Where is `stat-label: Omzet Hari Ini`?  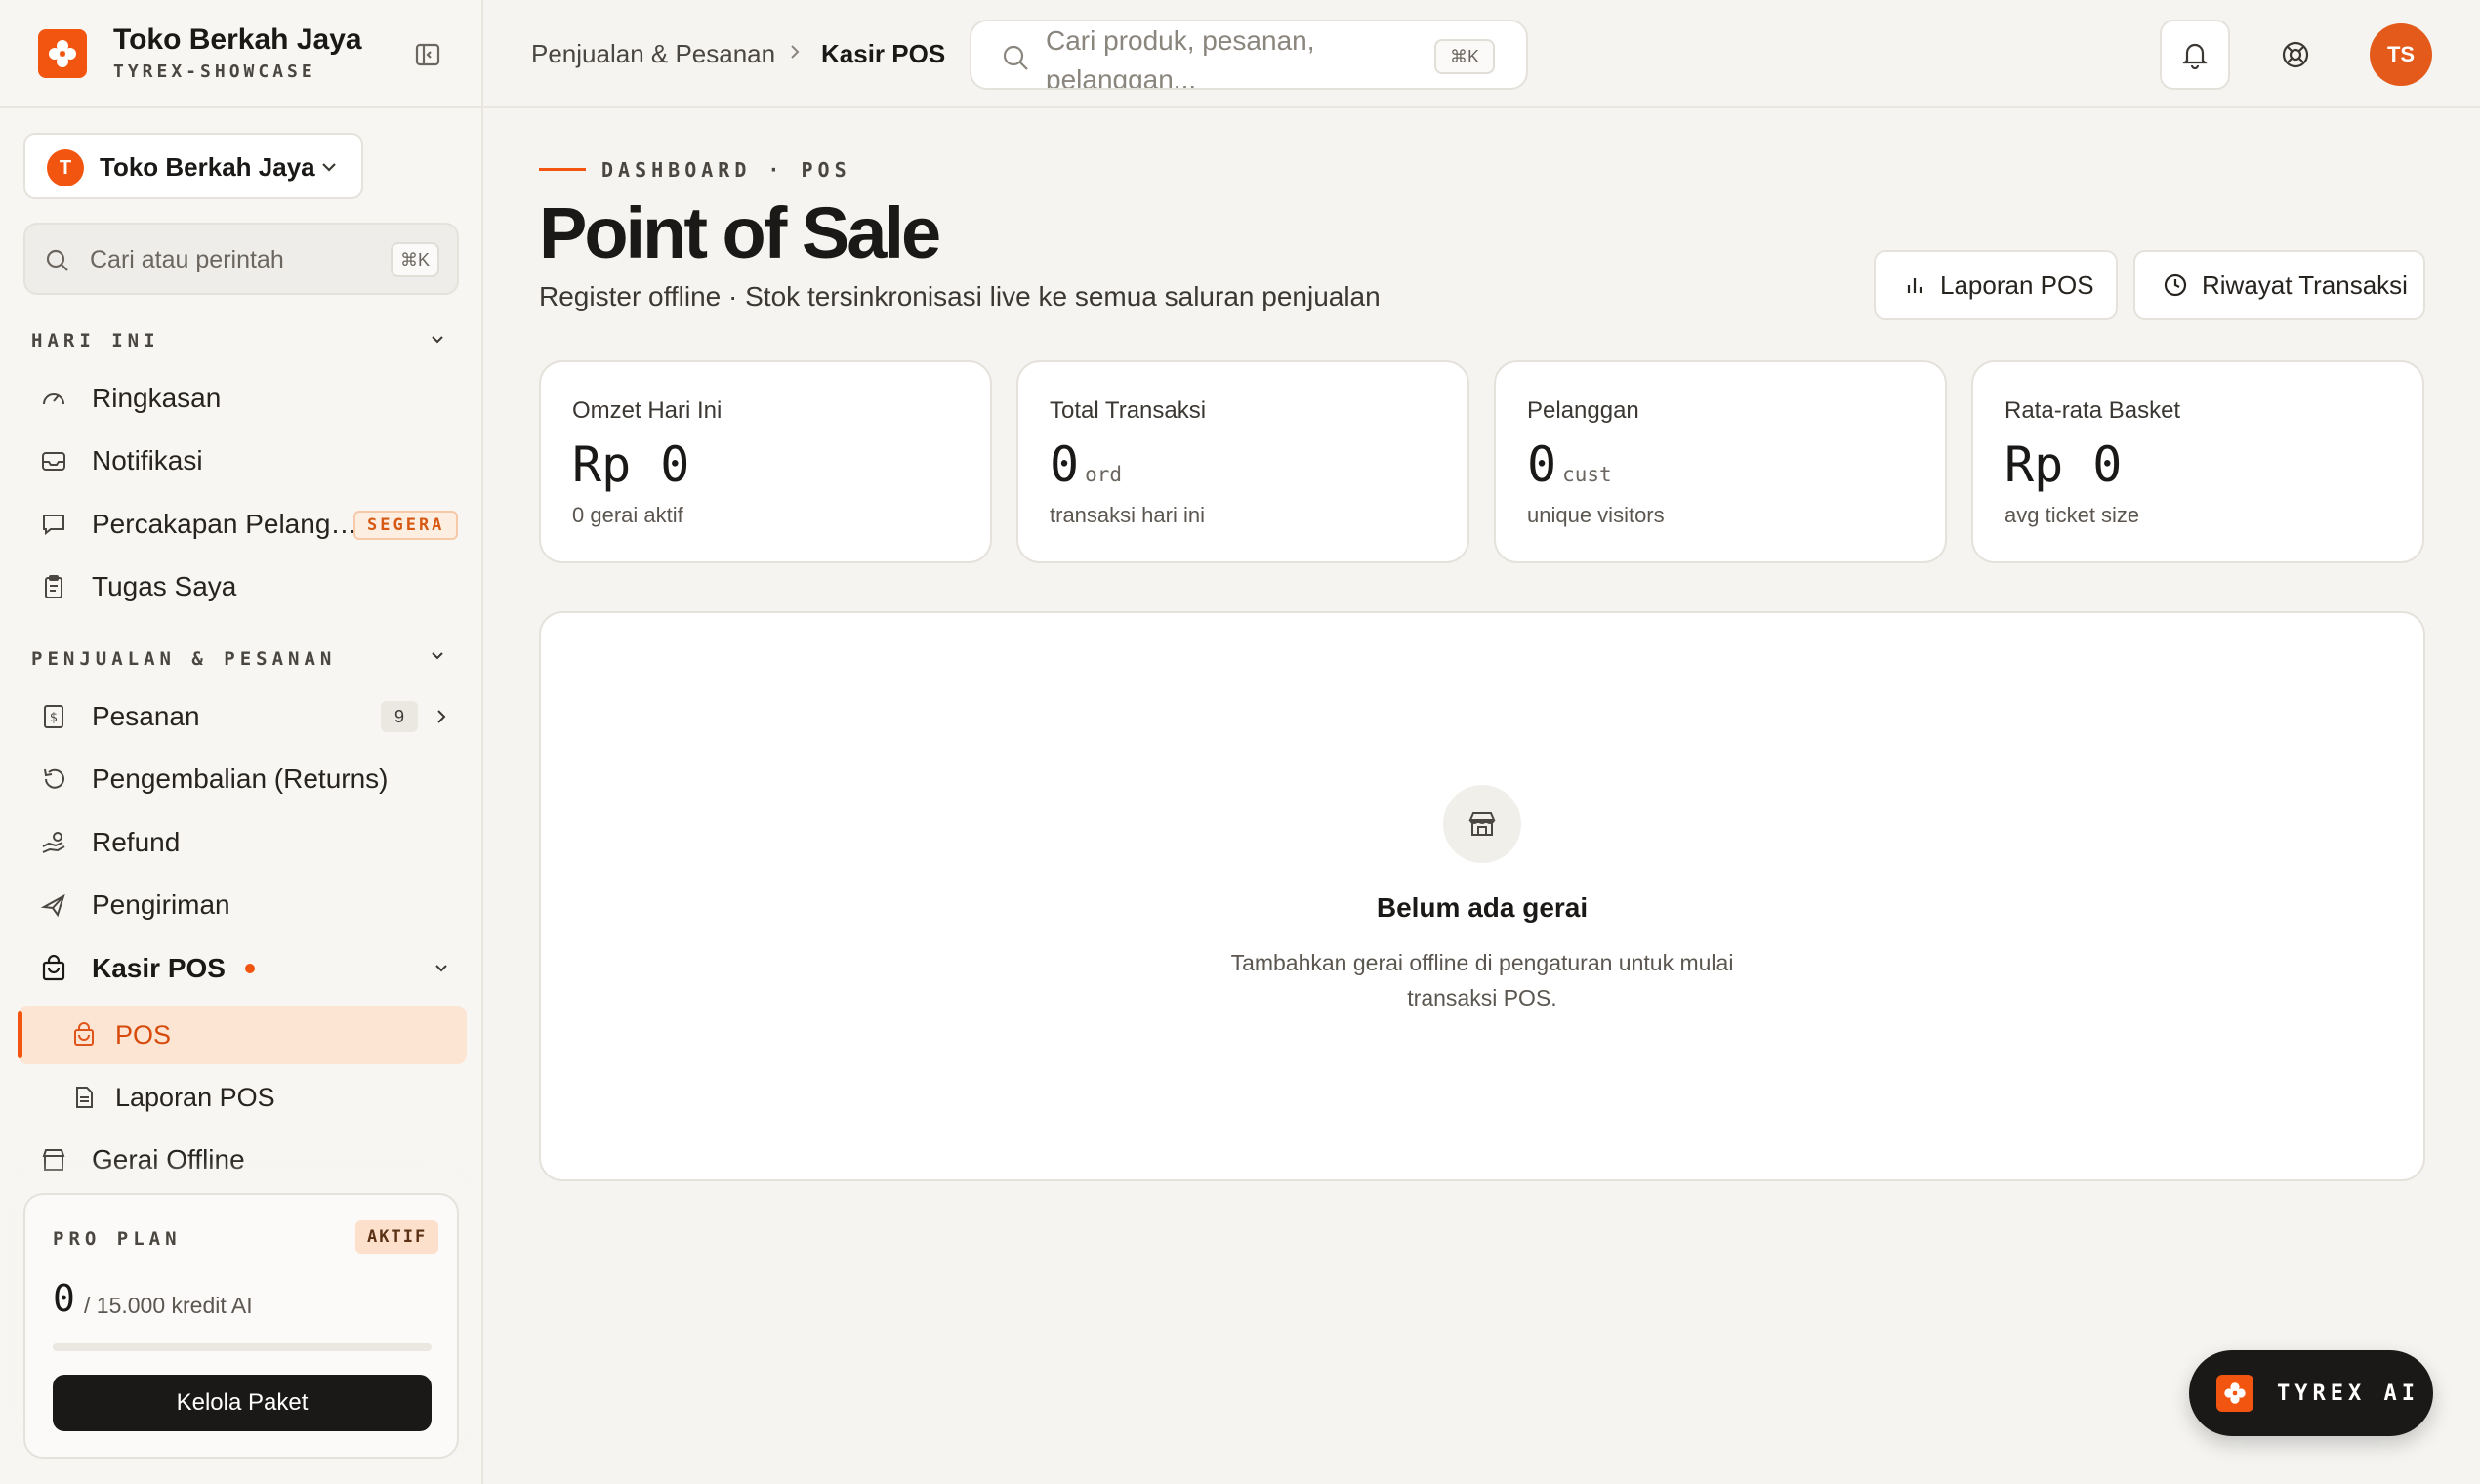 stat-label: Omzet Hari Ini is located at coordinates (647, 411).